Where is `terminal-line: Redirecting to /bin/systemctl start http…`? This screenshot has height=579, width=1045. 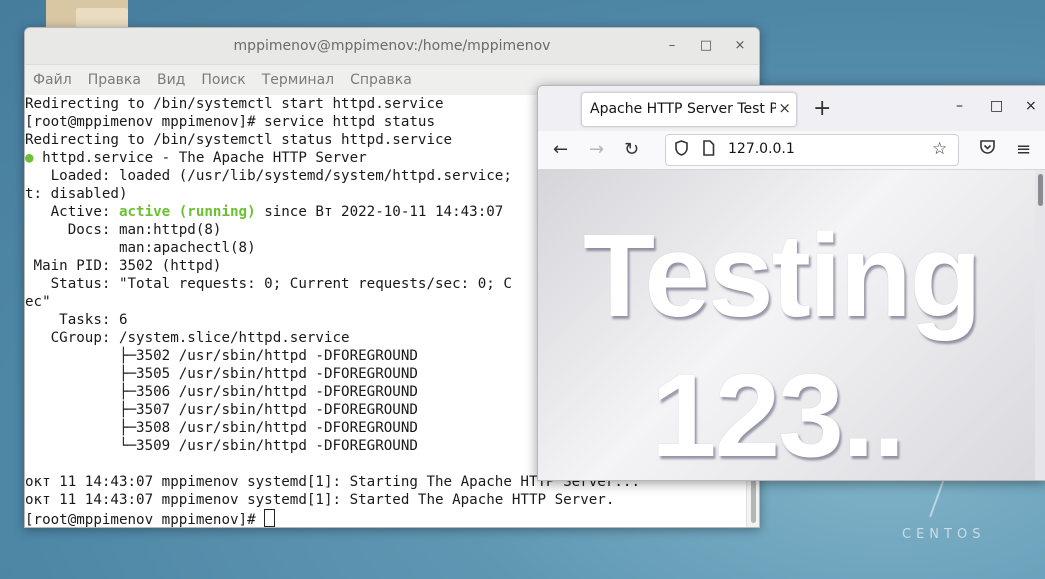
terminal-line: Redirecting to /bin/systemctl start http… is located at coordinates (234, 104).